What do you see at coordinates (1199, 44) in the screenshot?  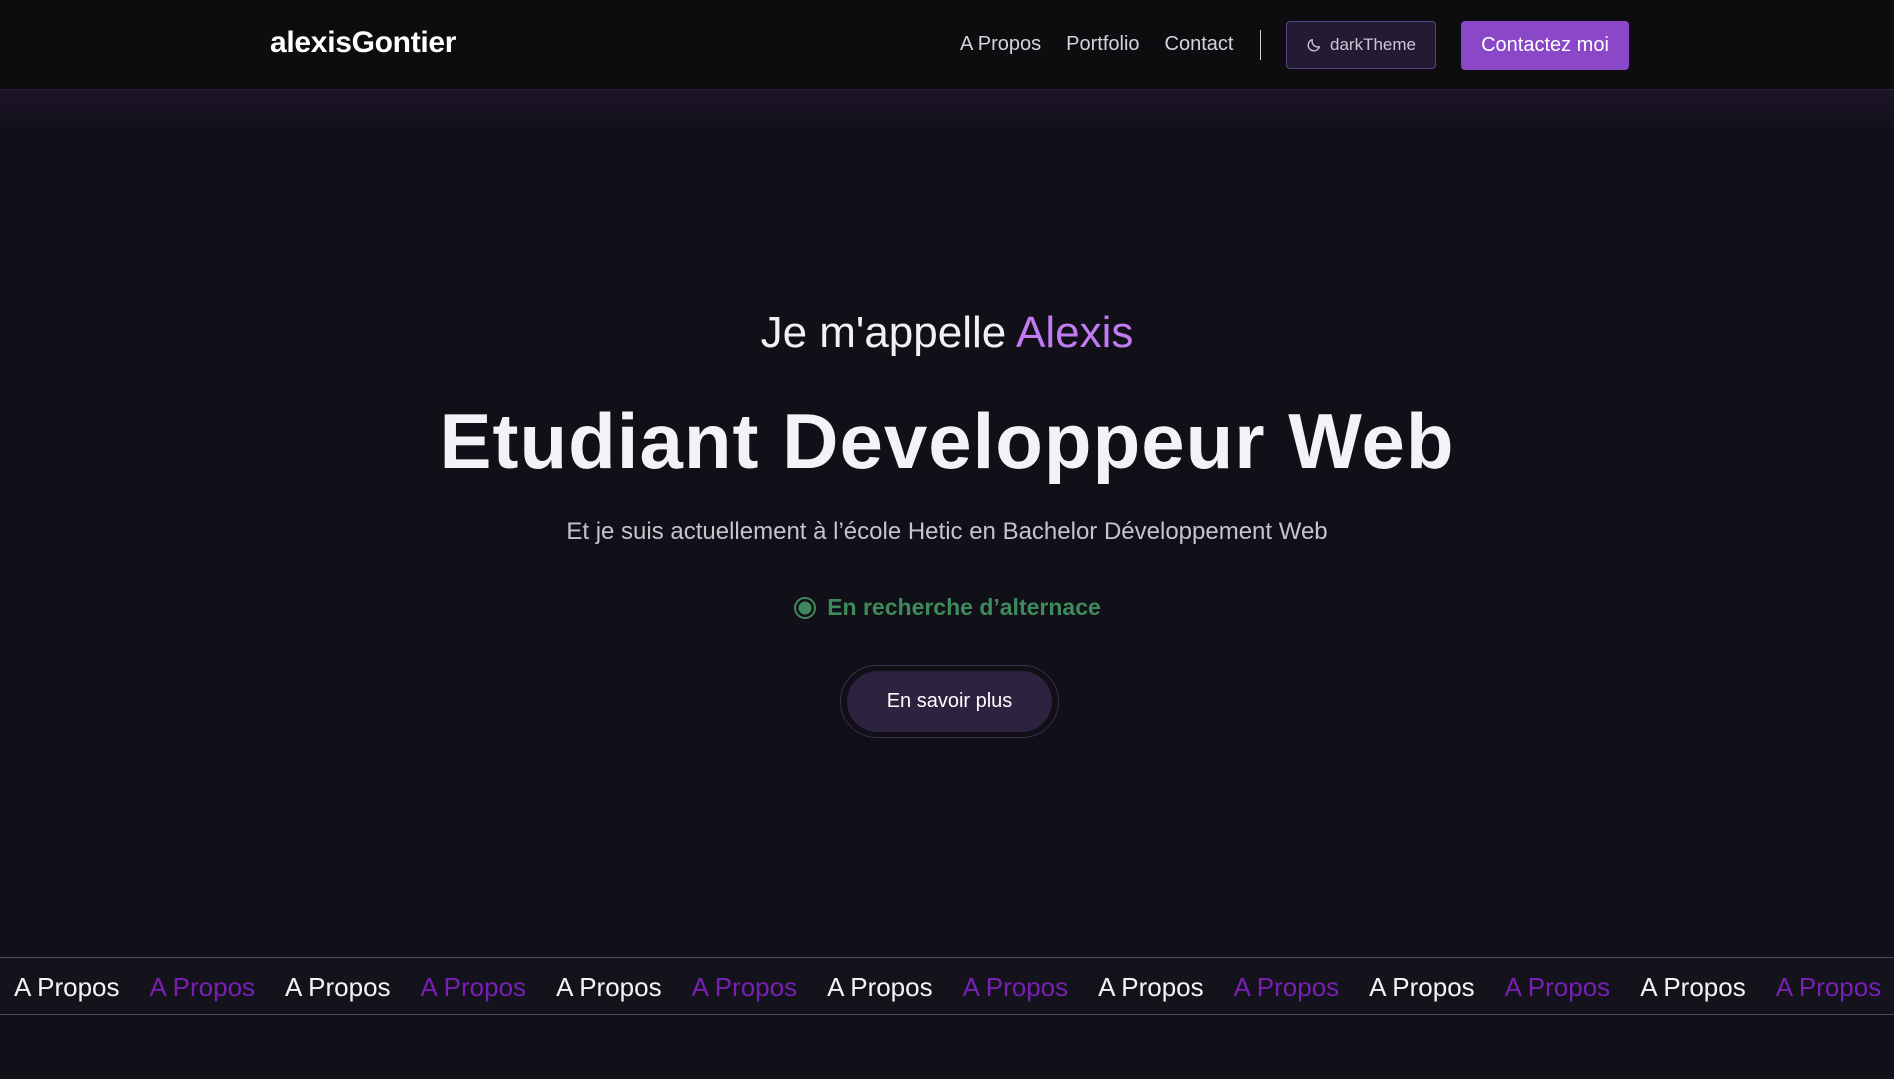 I see `nav-link-contact: Contact` at bounding box center [1199, 44].